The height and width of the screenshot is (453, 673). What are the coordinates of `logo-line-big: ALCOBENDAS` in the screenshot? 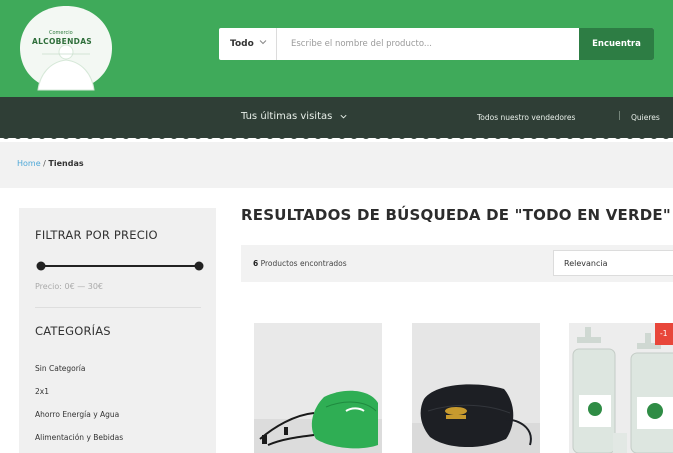 It's located at (62, 41).